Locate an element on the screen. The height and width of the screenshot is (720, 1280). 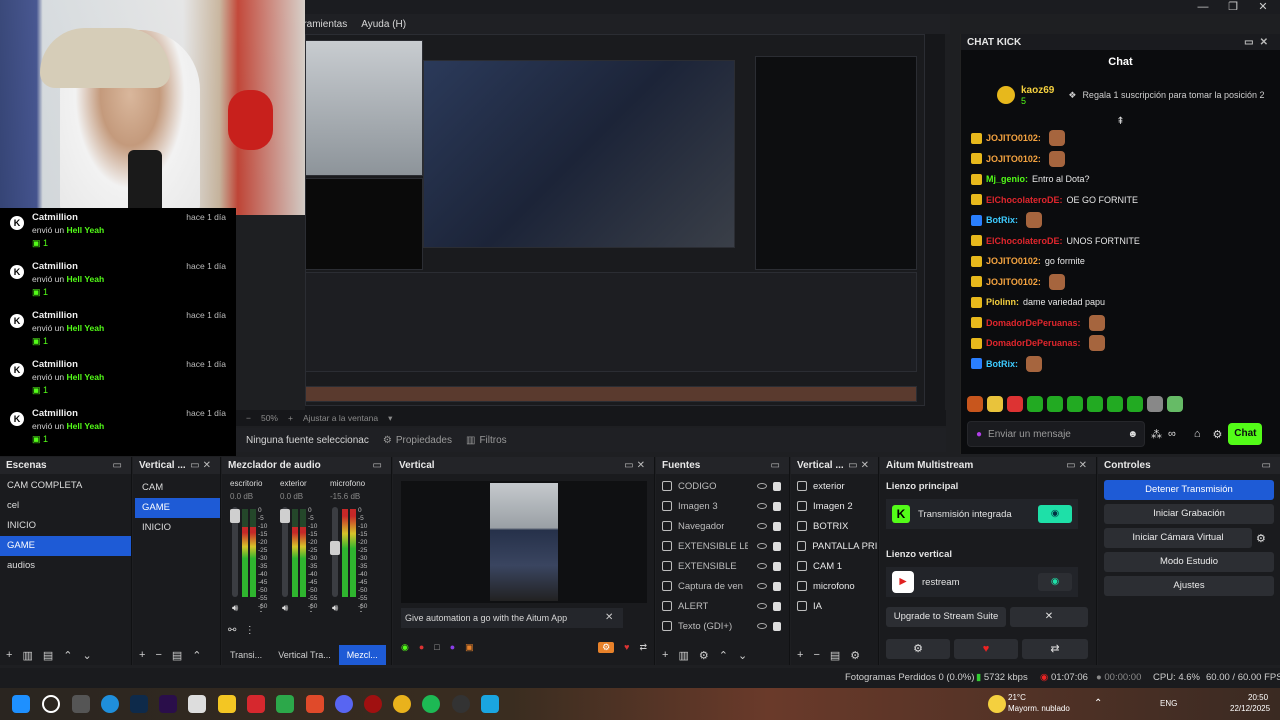
source-item: exterior is located at coordinates (834, 486).